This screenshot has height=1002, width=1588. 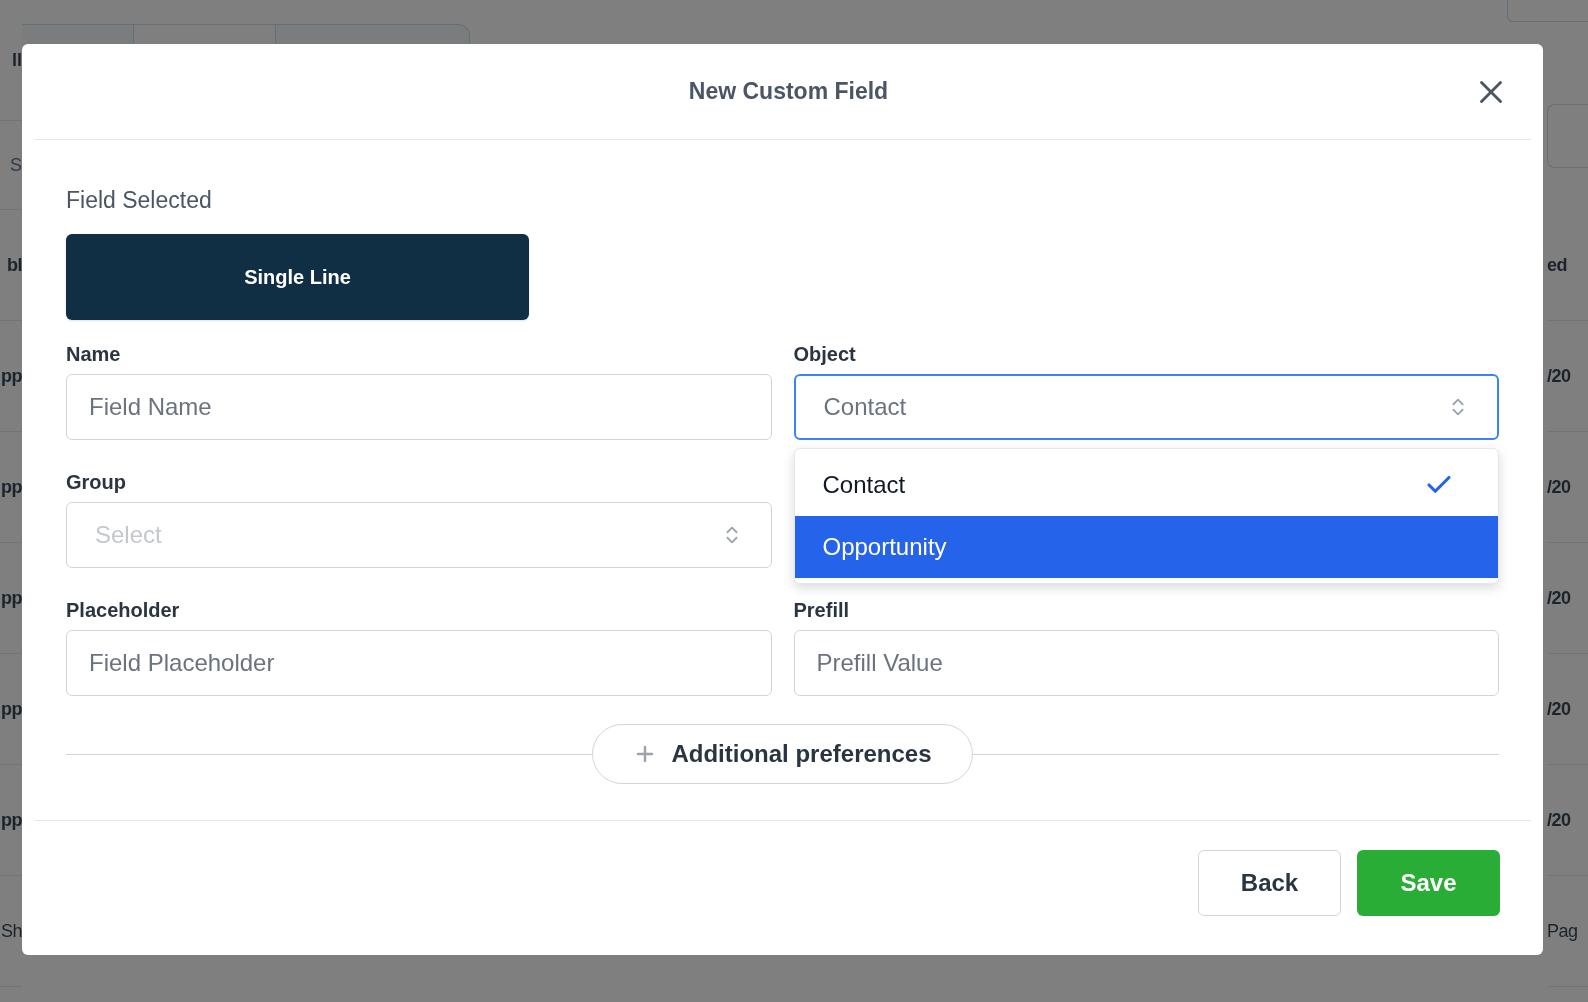 I want to click on text-field: Field Name, so click(x=419, y=407).